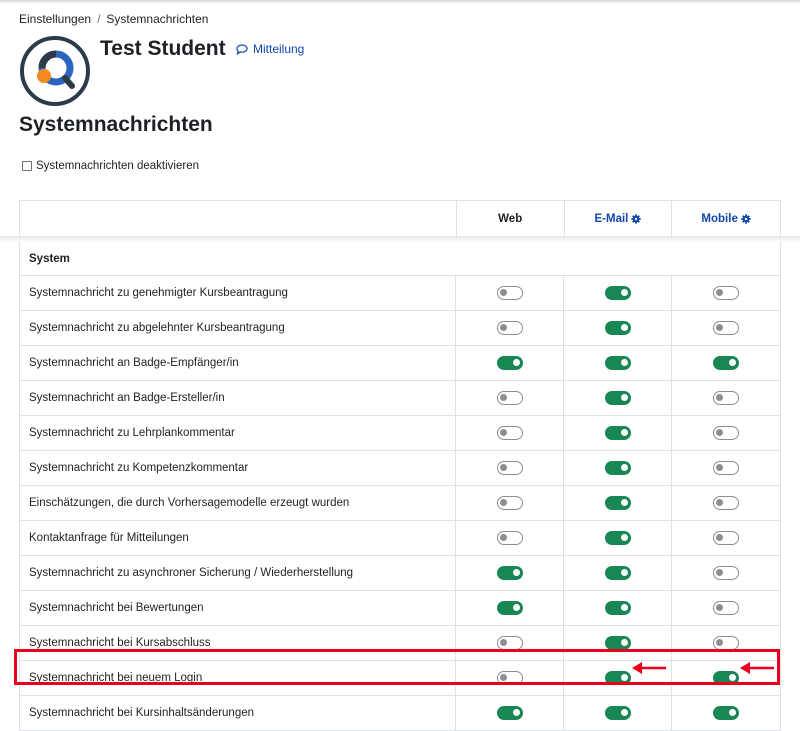  I want to click on column-email-label: E-Mail, so click(611, 219).